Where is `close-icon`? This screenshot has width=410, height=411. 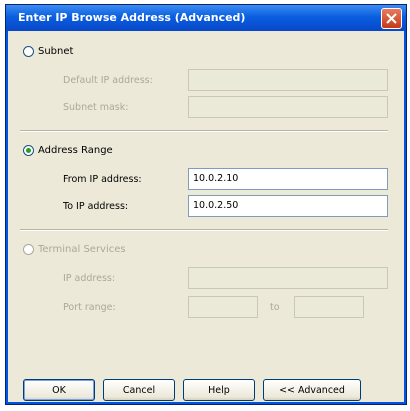 close-icon is located at coordinates (391, 18).